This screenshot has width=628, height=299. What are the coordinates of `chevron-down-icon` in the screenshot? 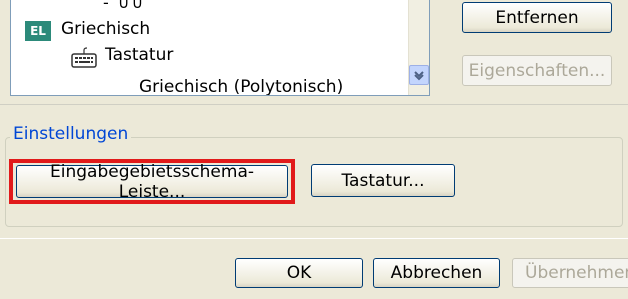 It's located at (419, 76).